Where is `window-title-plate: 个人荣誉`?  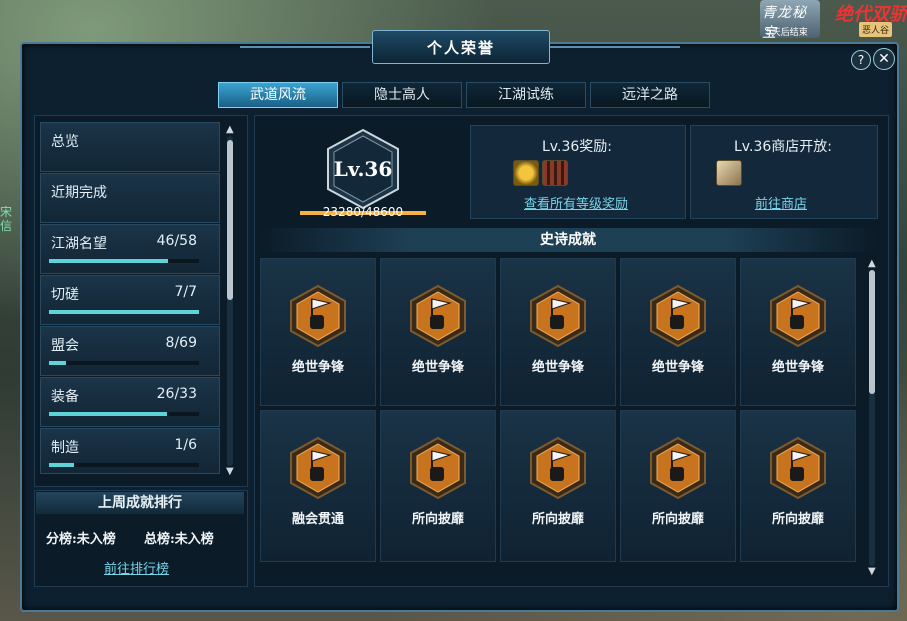
window-title-plate: 个人荣誉 is located at coordinates (461, 47).